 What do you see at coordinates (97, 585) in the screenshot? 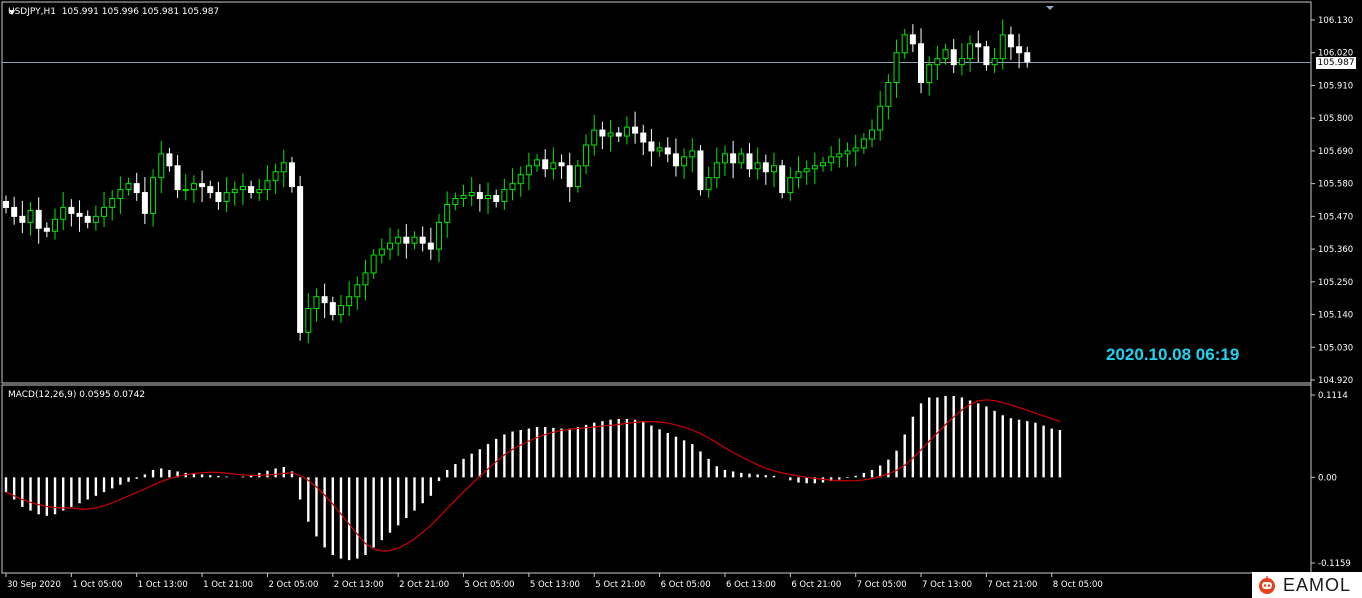
I see `time-tick-label: 1 Oct 05:00` at bounding box center [97, 585].